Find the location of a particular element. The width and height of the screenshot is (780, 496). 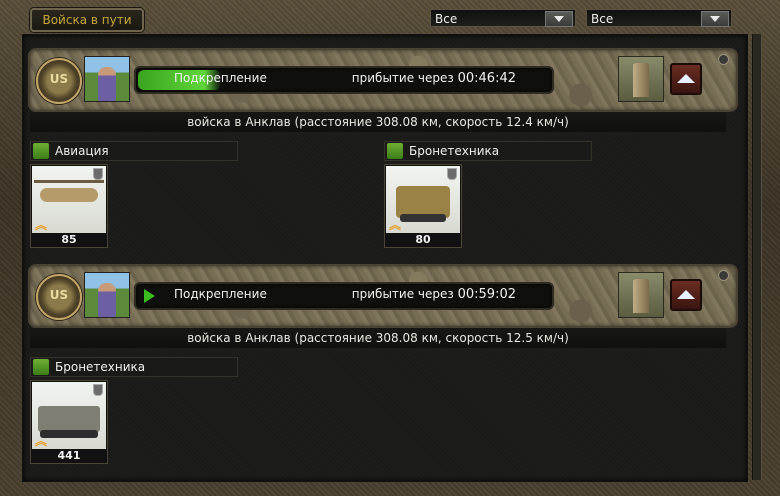

unit-card: ︽ 85 is located at coordinates (69, 206).